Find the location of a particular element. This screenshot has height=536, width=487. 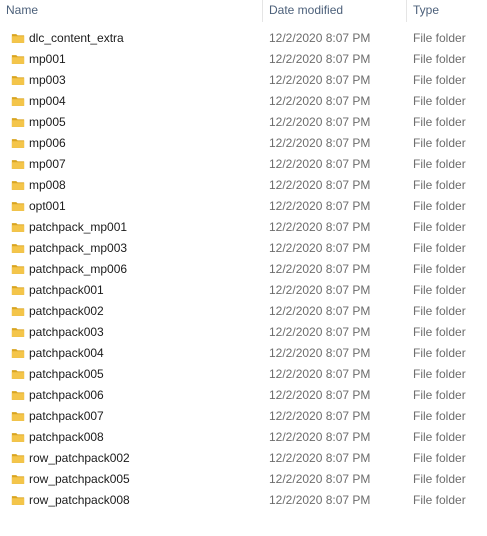

file-row: mp007 12/2/2020 8:07 PM File folder is located at coordinates (243, 164).